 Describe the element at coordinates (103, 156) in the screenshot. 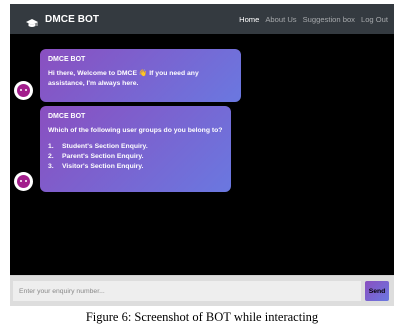

I see `option-label: Parent's Section Enquiry.` at that location.